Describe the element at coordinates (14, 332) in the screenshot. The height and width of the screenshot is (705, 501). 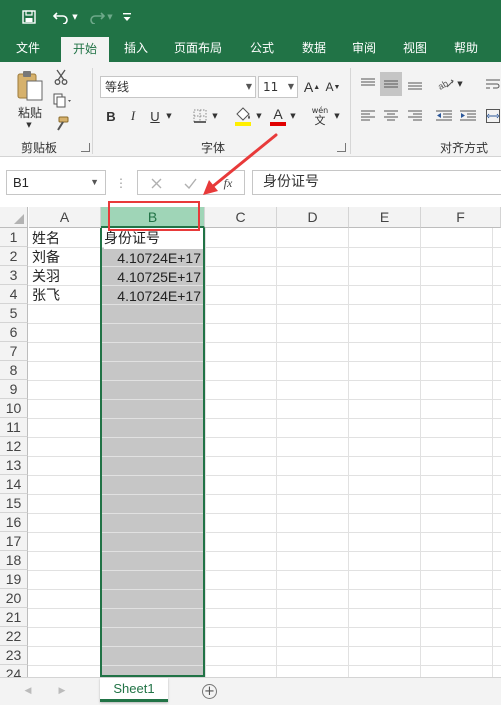
I see `row-header: 6` at that location.